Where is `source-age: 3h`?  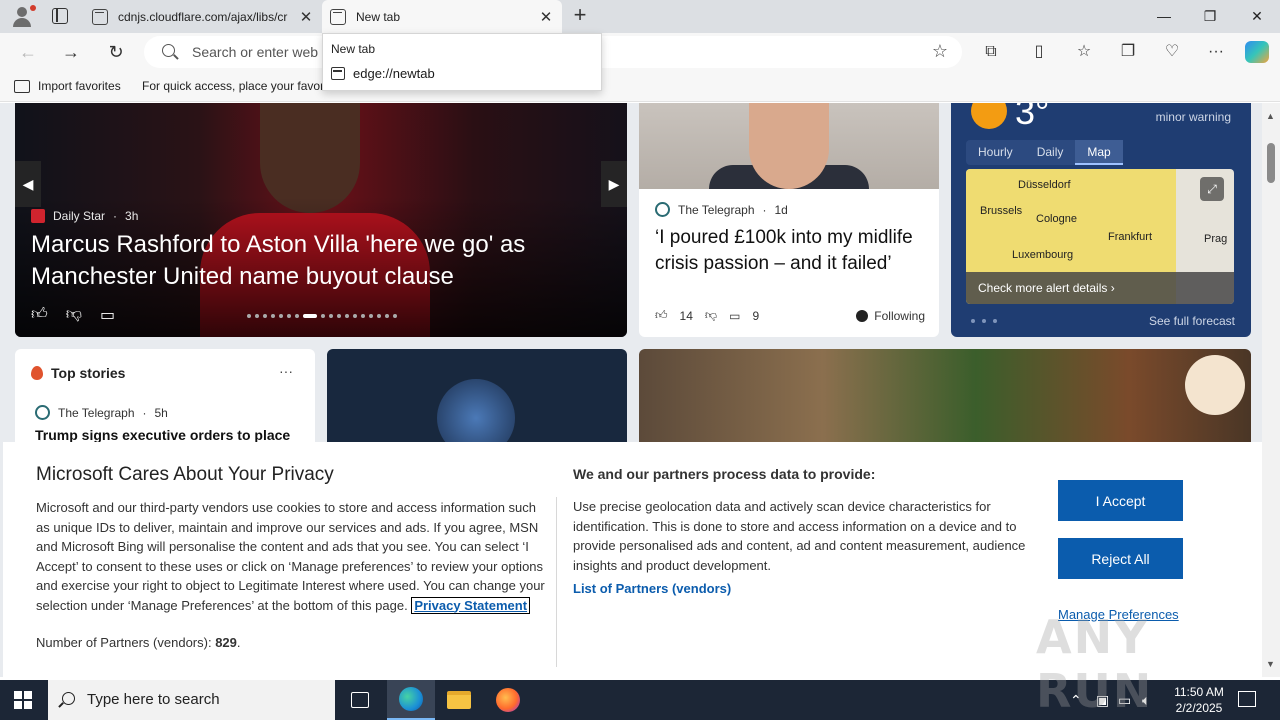
source-age: 3h is located at coordinates (132, 216).